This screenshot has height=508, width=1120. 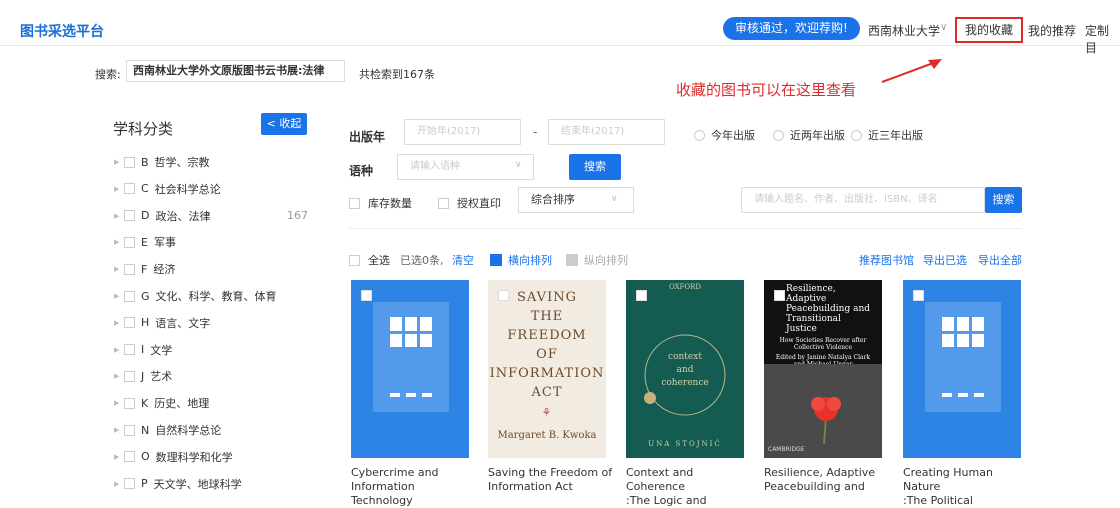 What do you see at coordinates (597, 260) in the screenshot?
I see `vertical-layout-toggle: 纵向排列` at bounding box center [597, 260].